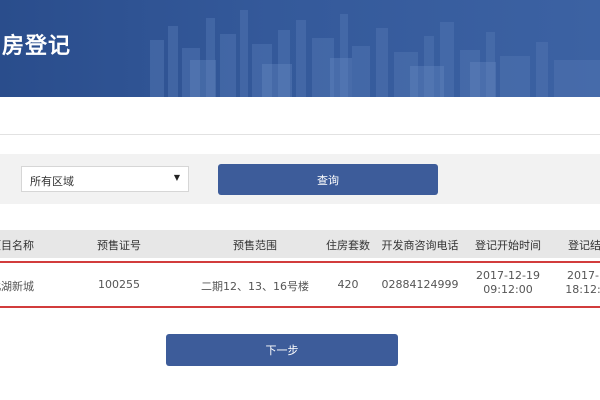 The image size is (600, 400). What do you see at coordinates (508, 289) in the screenshot?
I see `row-start-clock: 09:12:00` at bounding box center [508, 289].